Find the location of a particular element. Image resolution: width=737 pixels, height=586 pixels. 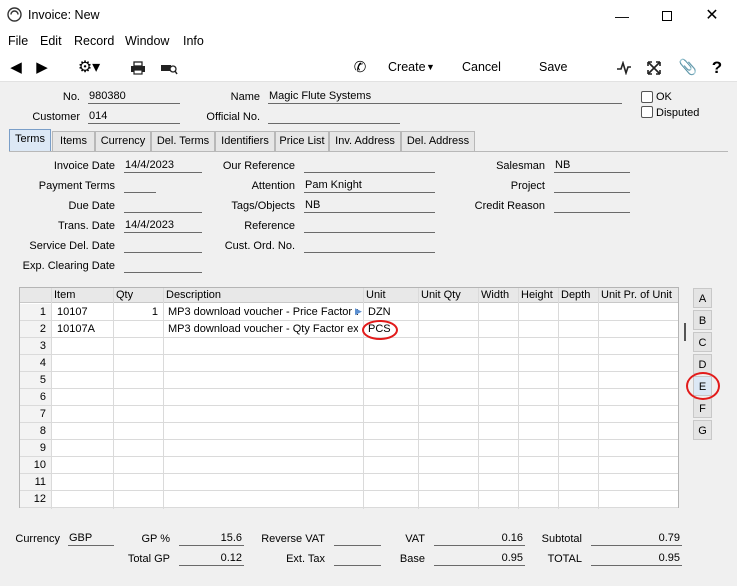

invoice-date-field: 14/4/2023 is located at coordinates (163, 166).